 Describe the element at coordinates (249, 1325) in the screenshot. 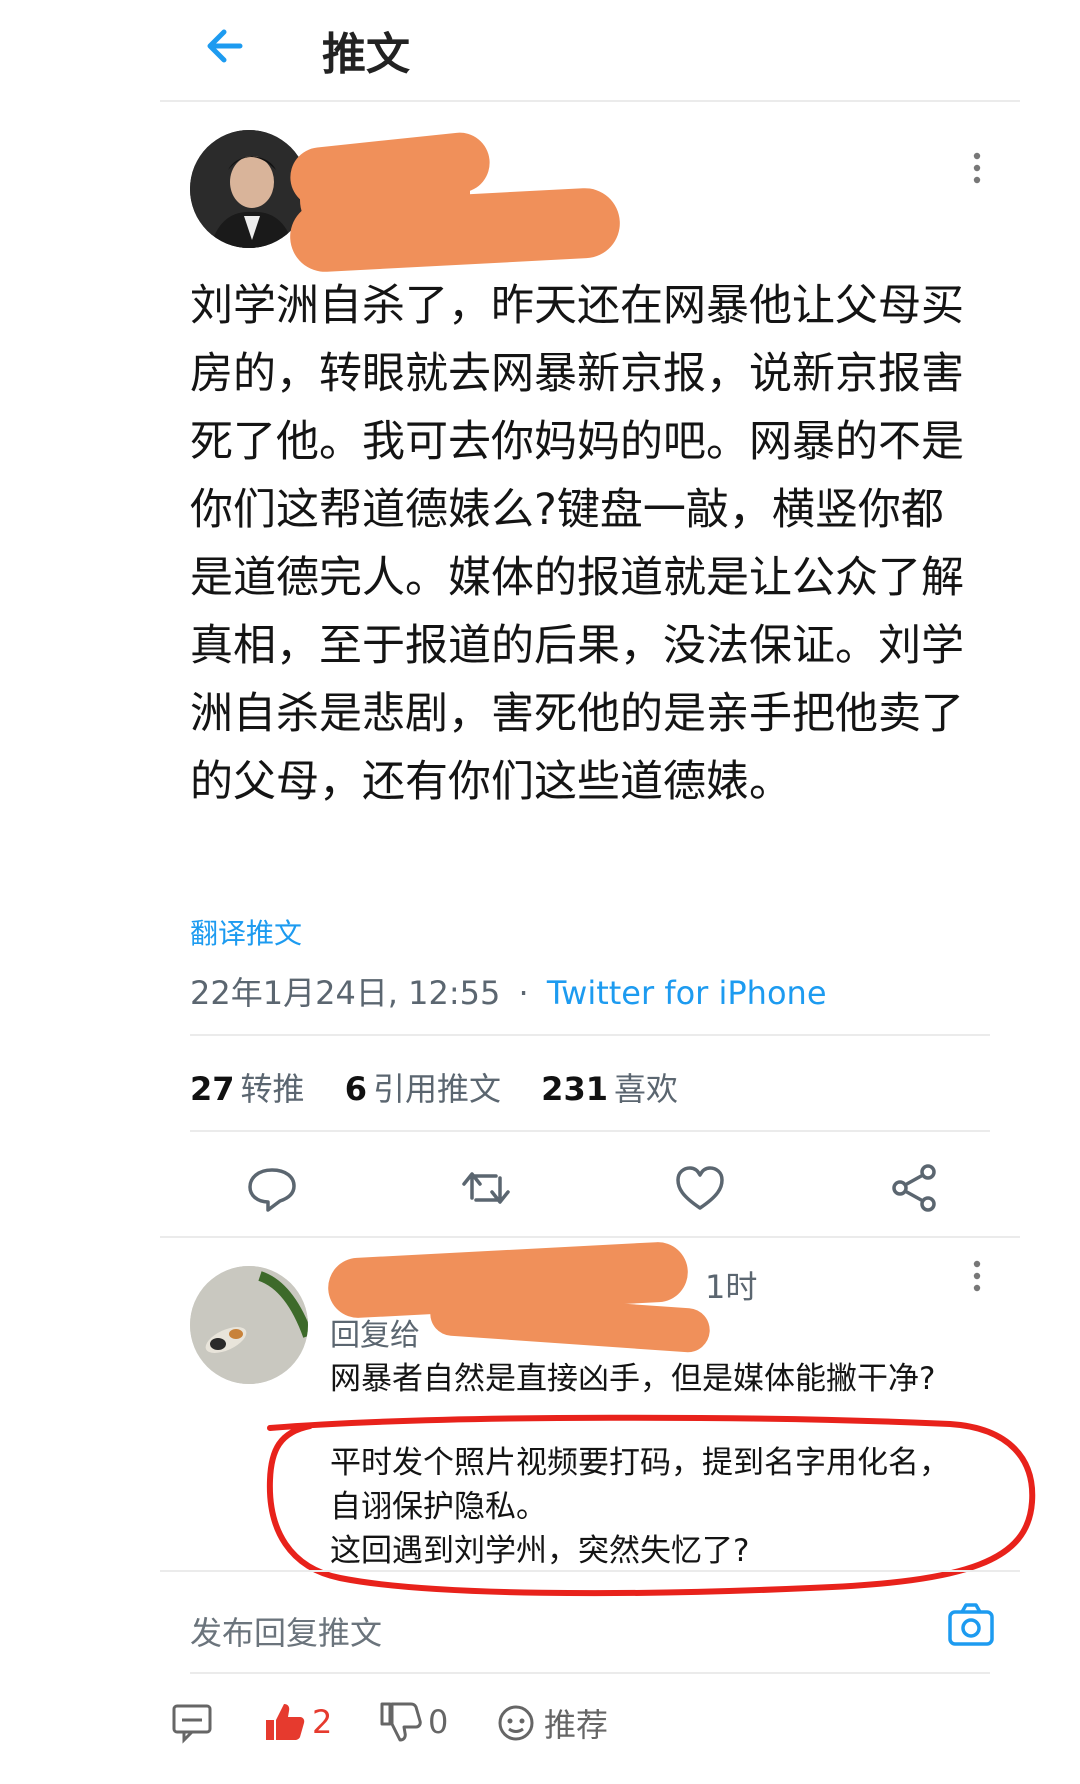

I see `reply-author-avatar` at that location.